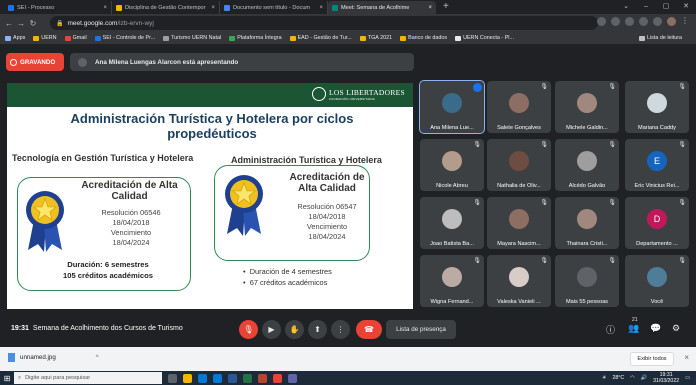 This screenshot has width=696, height=385. What do you see at coordinates (327, 236) in the screenshot?
I see `right-valid-date: 18/04/2024` at bounding box center [327, 236].